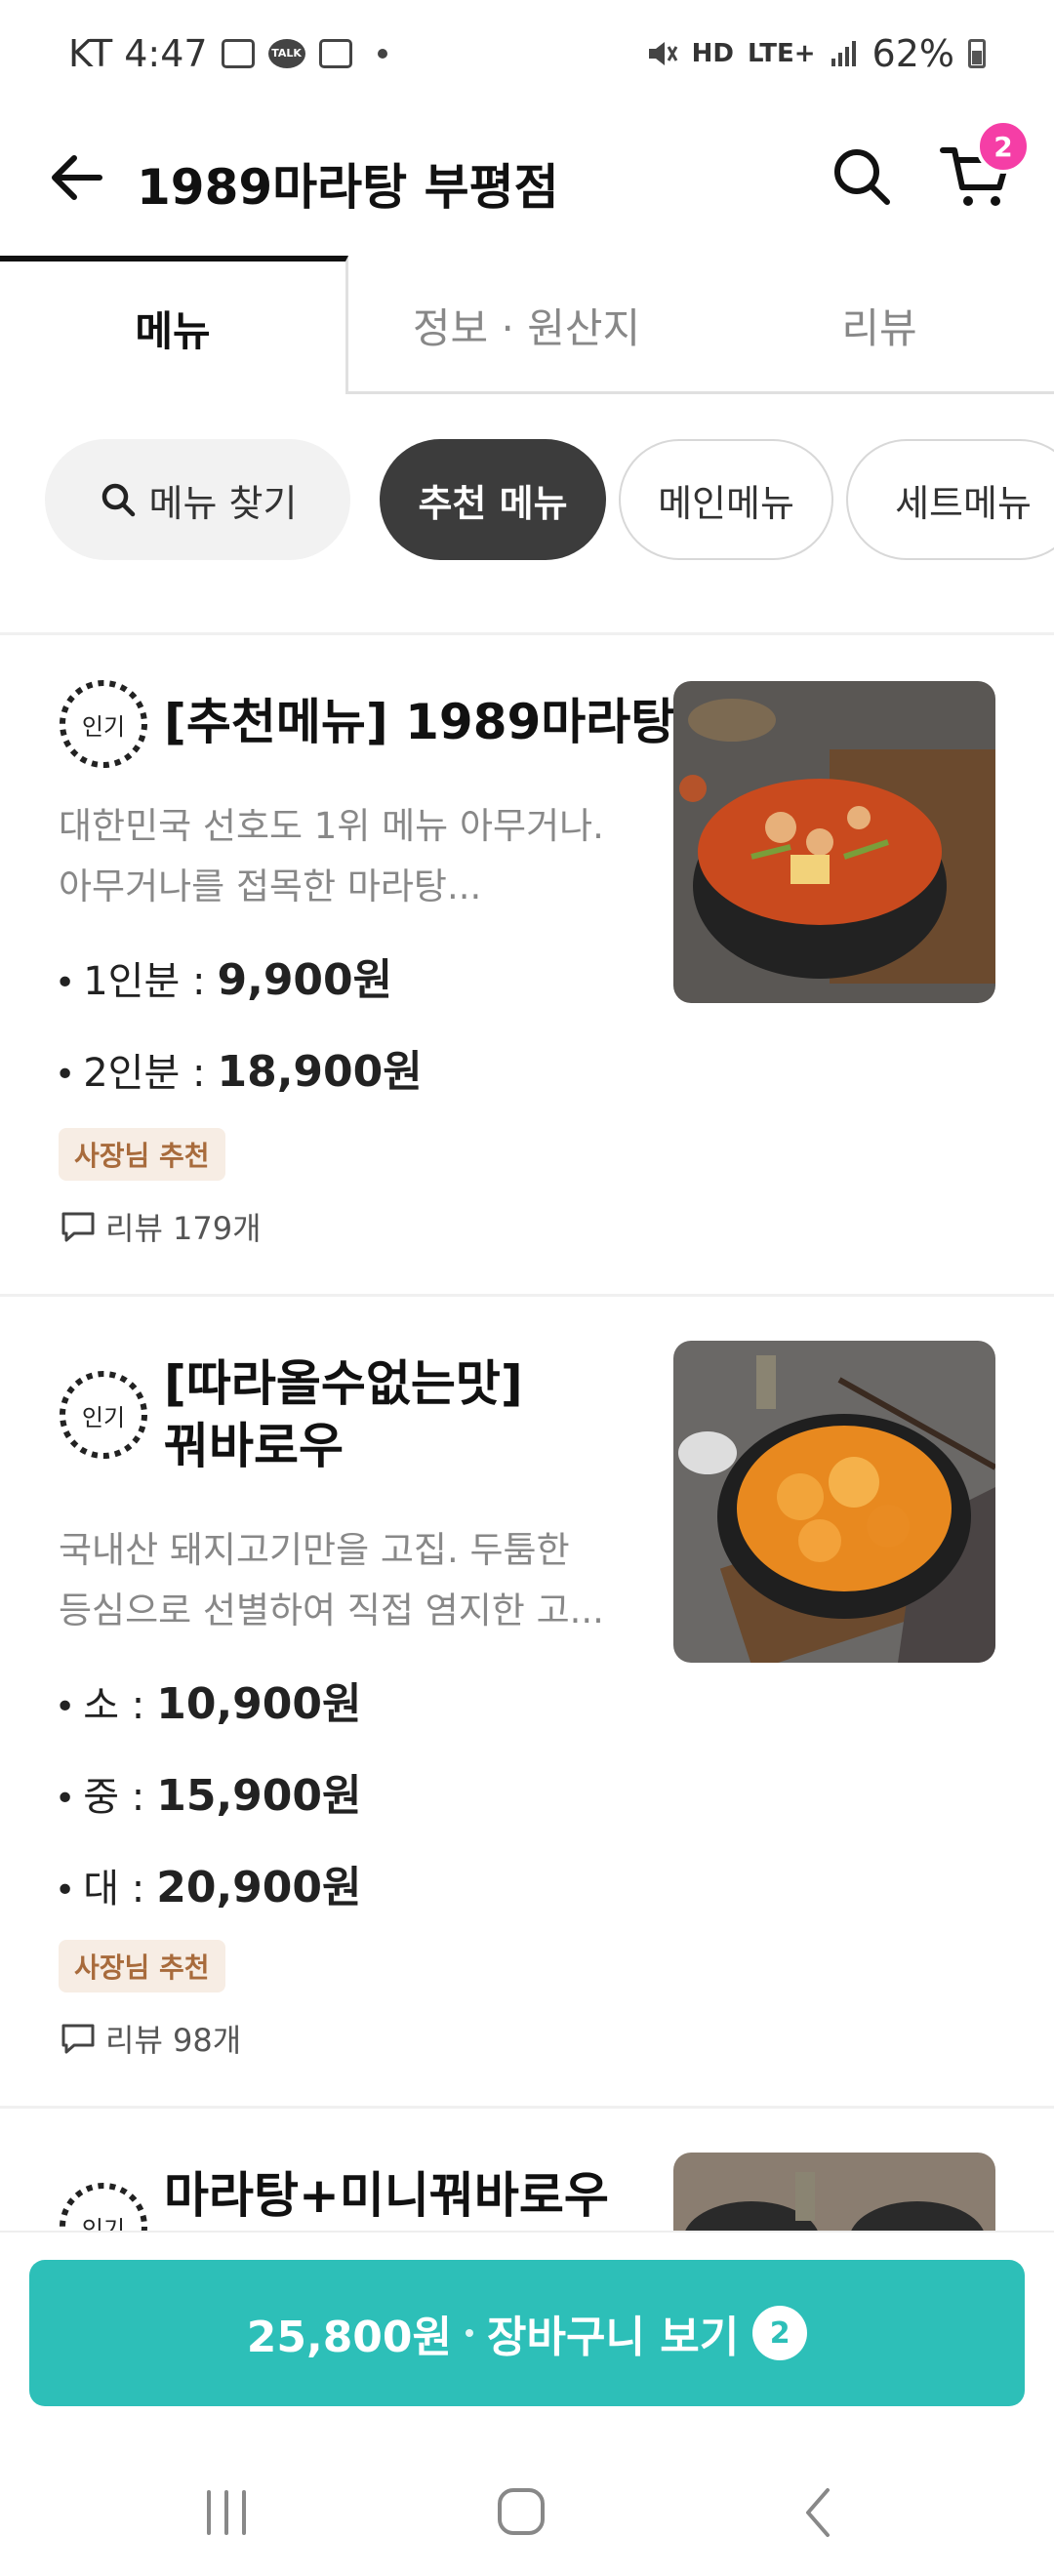  What do you see at coordinates (114, 1889) in the screenshot?
I see `price-label: 대 :` at bounding box center [114, 1889].